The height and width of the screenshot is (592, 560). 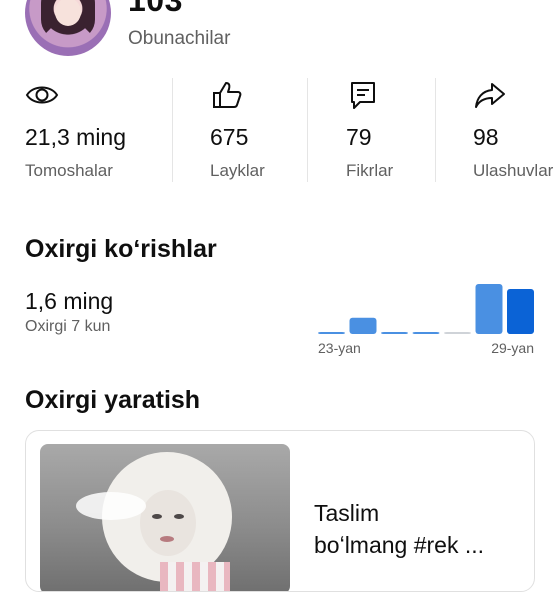 What do you see at coordinates (227, 95) in the screenshot?
I see `thumbs-up-icon` at bounding box center [227, 95].